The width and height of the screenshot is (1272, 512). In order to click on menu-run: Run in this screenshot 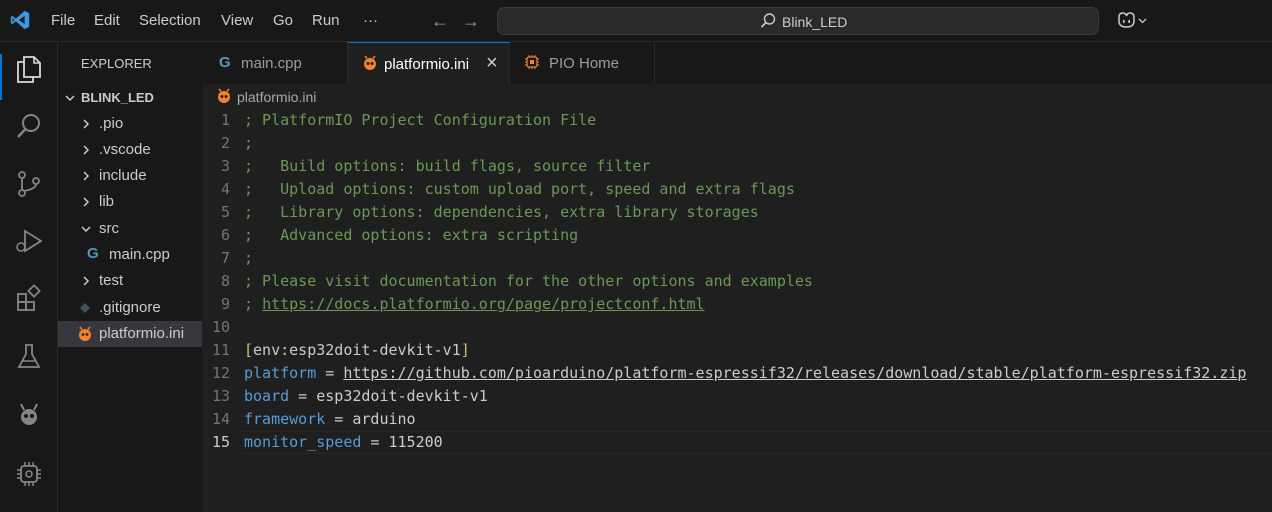, I will do `click(326, 20)`.